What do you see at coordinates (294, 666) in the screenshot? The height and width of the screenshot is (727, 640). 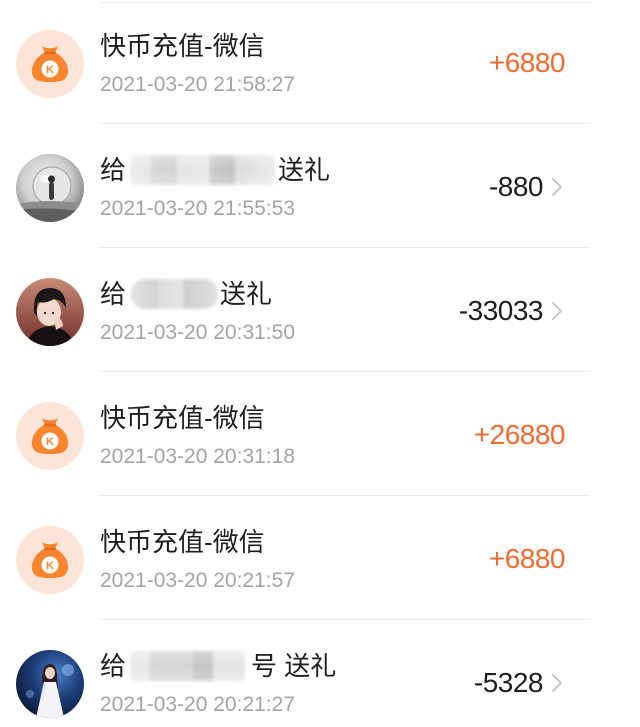 I see `title-suffix: 号 送礼` at bounding box center [294, 666].